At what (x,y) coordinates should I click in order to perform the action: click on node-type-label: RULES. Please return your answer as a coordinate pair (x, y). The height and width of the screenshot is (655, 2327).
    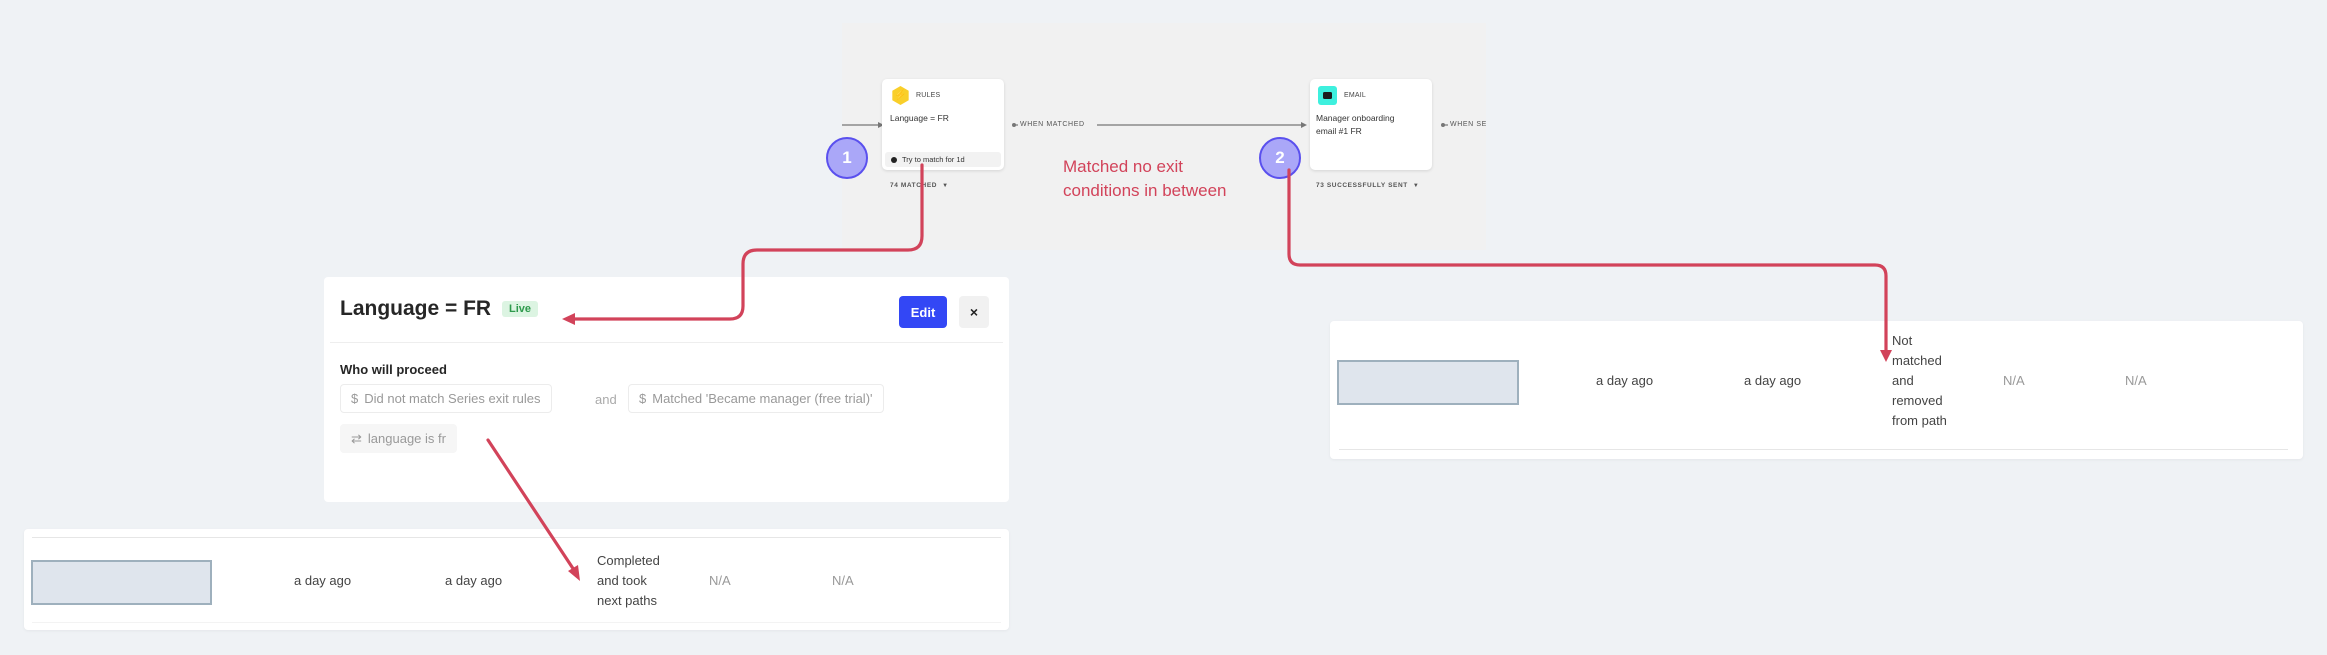
    Looking at the image, I should click on (928, 95).